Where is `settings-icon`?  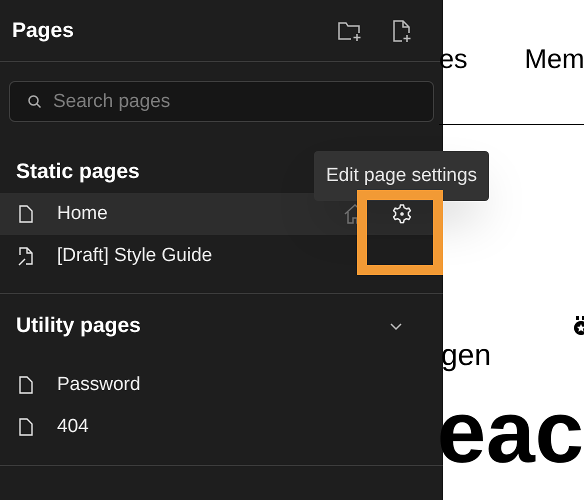
settings-icon is located at coordinates (402, 214).